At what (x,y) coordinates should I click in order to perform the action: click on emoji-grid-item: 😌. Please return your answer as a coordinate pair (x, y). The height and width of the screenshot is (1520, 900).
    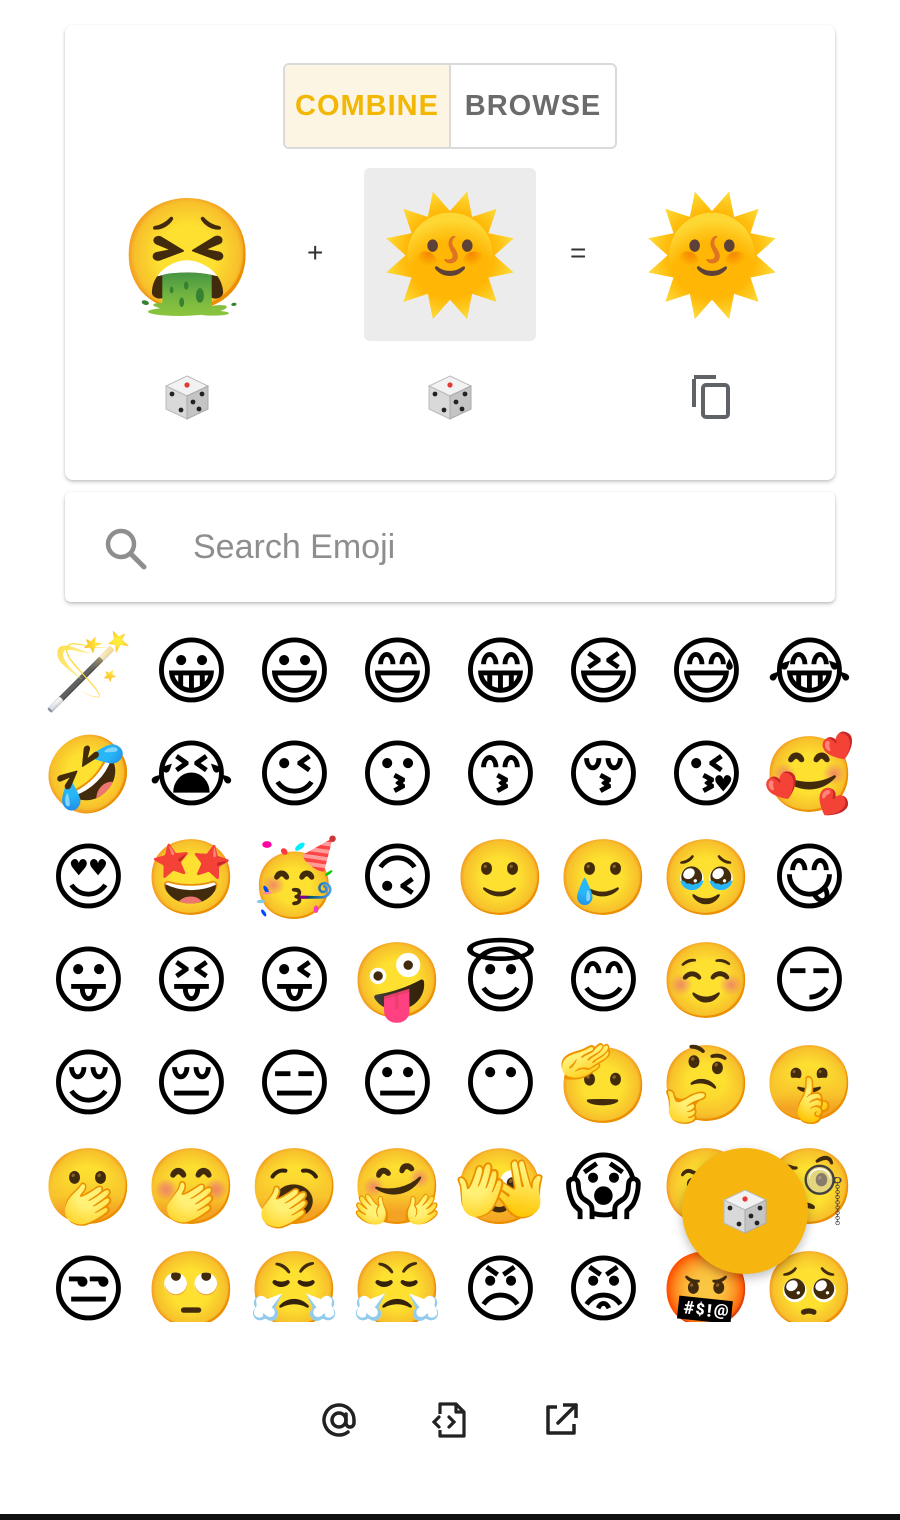
    Looking at the image, I should click on (88, 1083).